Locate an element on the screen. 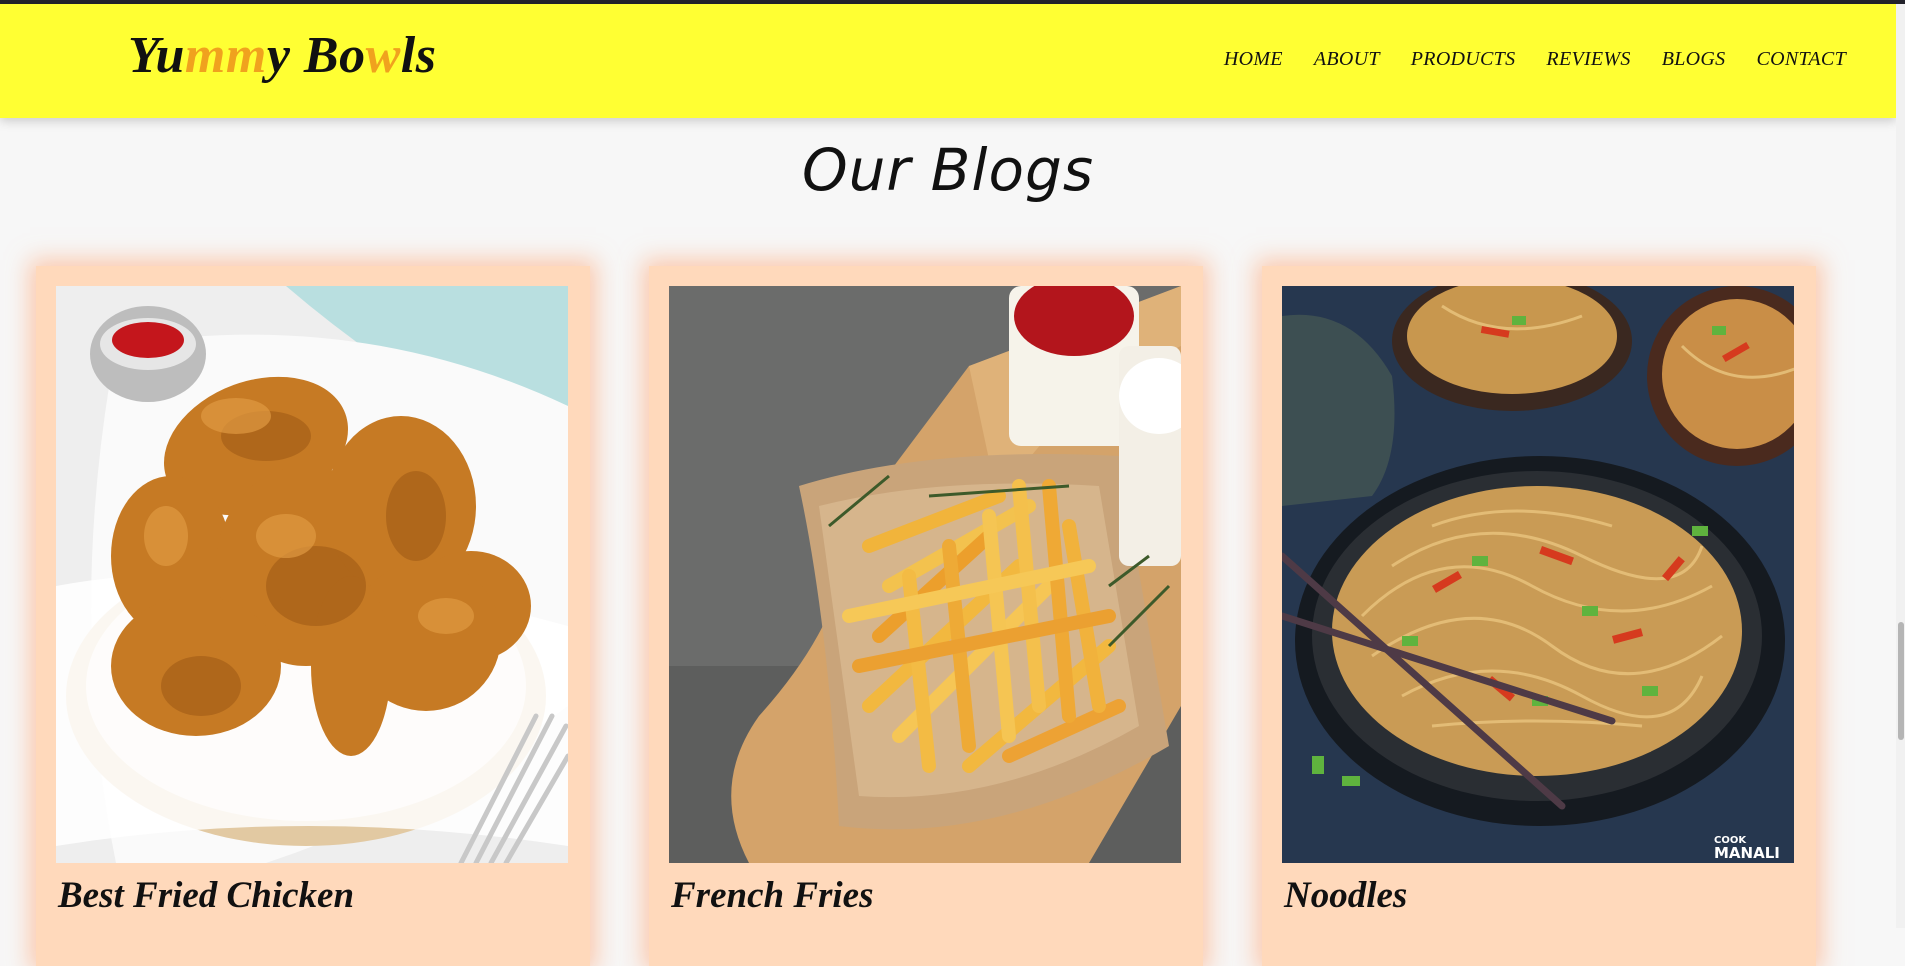 The height and width of the screenshot is (966, 1905). logo-text-part: ls is located at coordinates (418, 55).